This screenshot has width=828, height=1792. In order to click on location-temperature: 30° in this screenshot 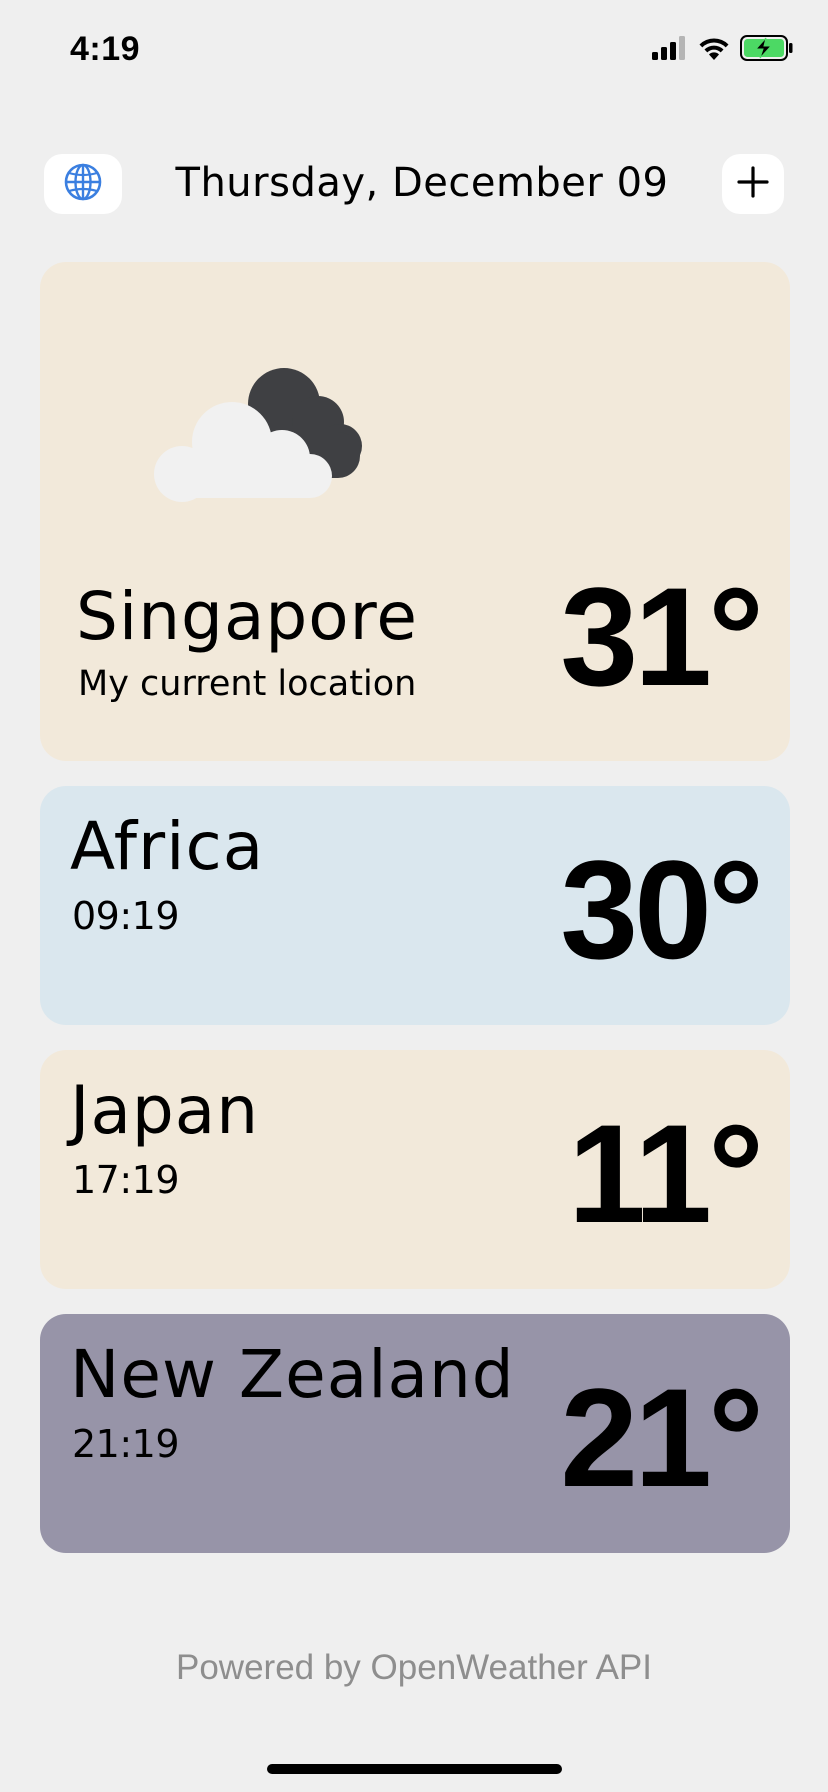, I will do `click(662, 909)`.